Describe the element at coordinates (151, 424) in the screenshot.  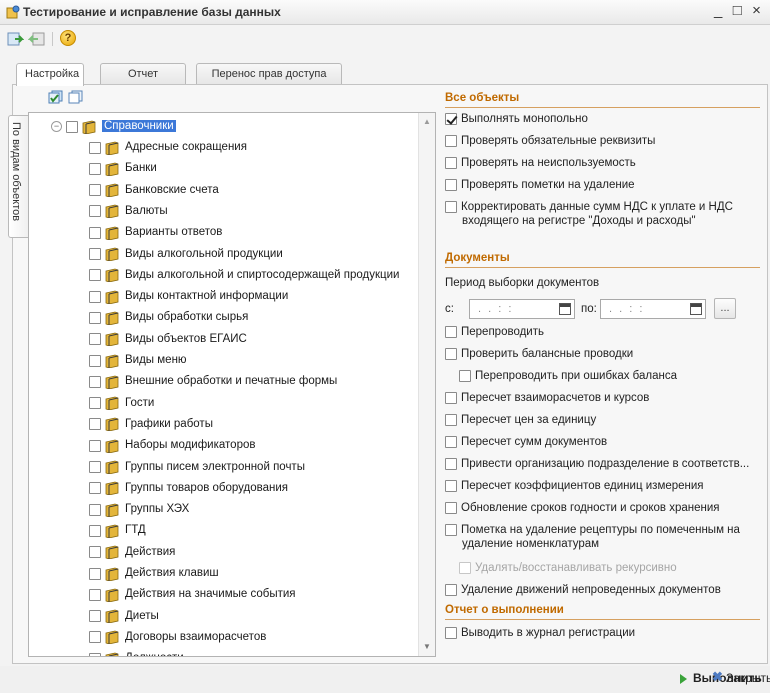
I see `tree-row: Графики работы` at that location.